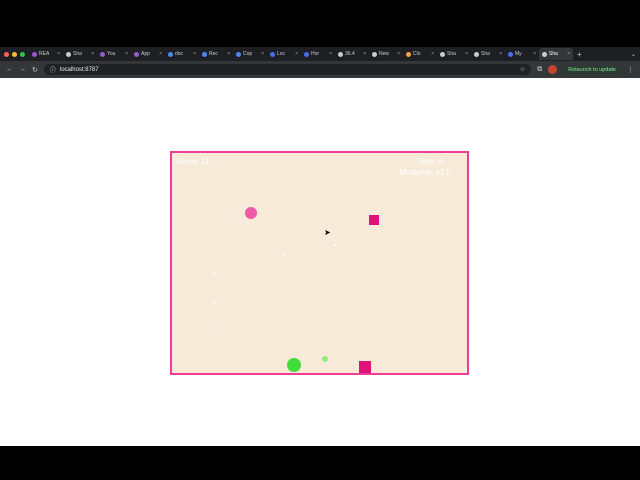  What do you see at coordinates (539, 70) in the screenshot?
I see `extensions-icon: ⧉` at bounding box center [539, 70].